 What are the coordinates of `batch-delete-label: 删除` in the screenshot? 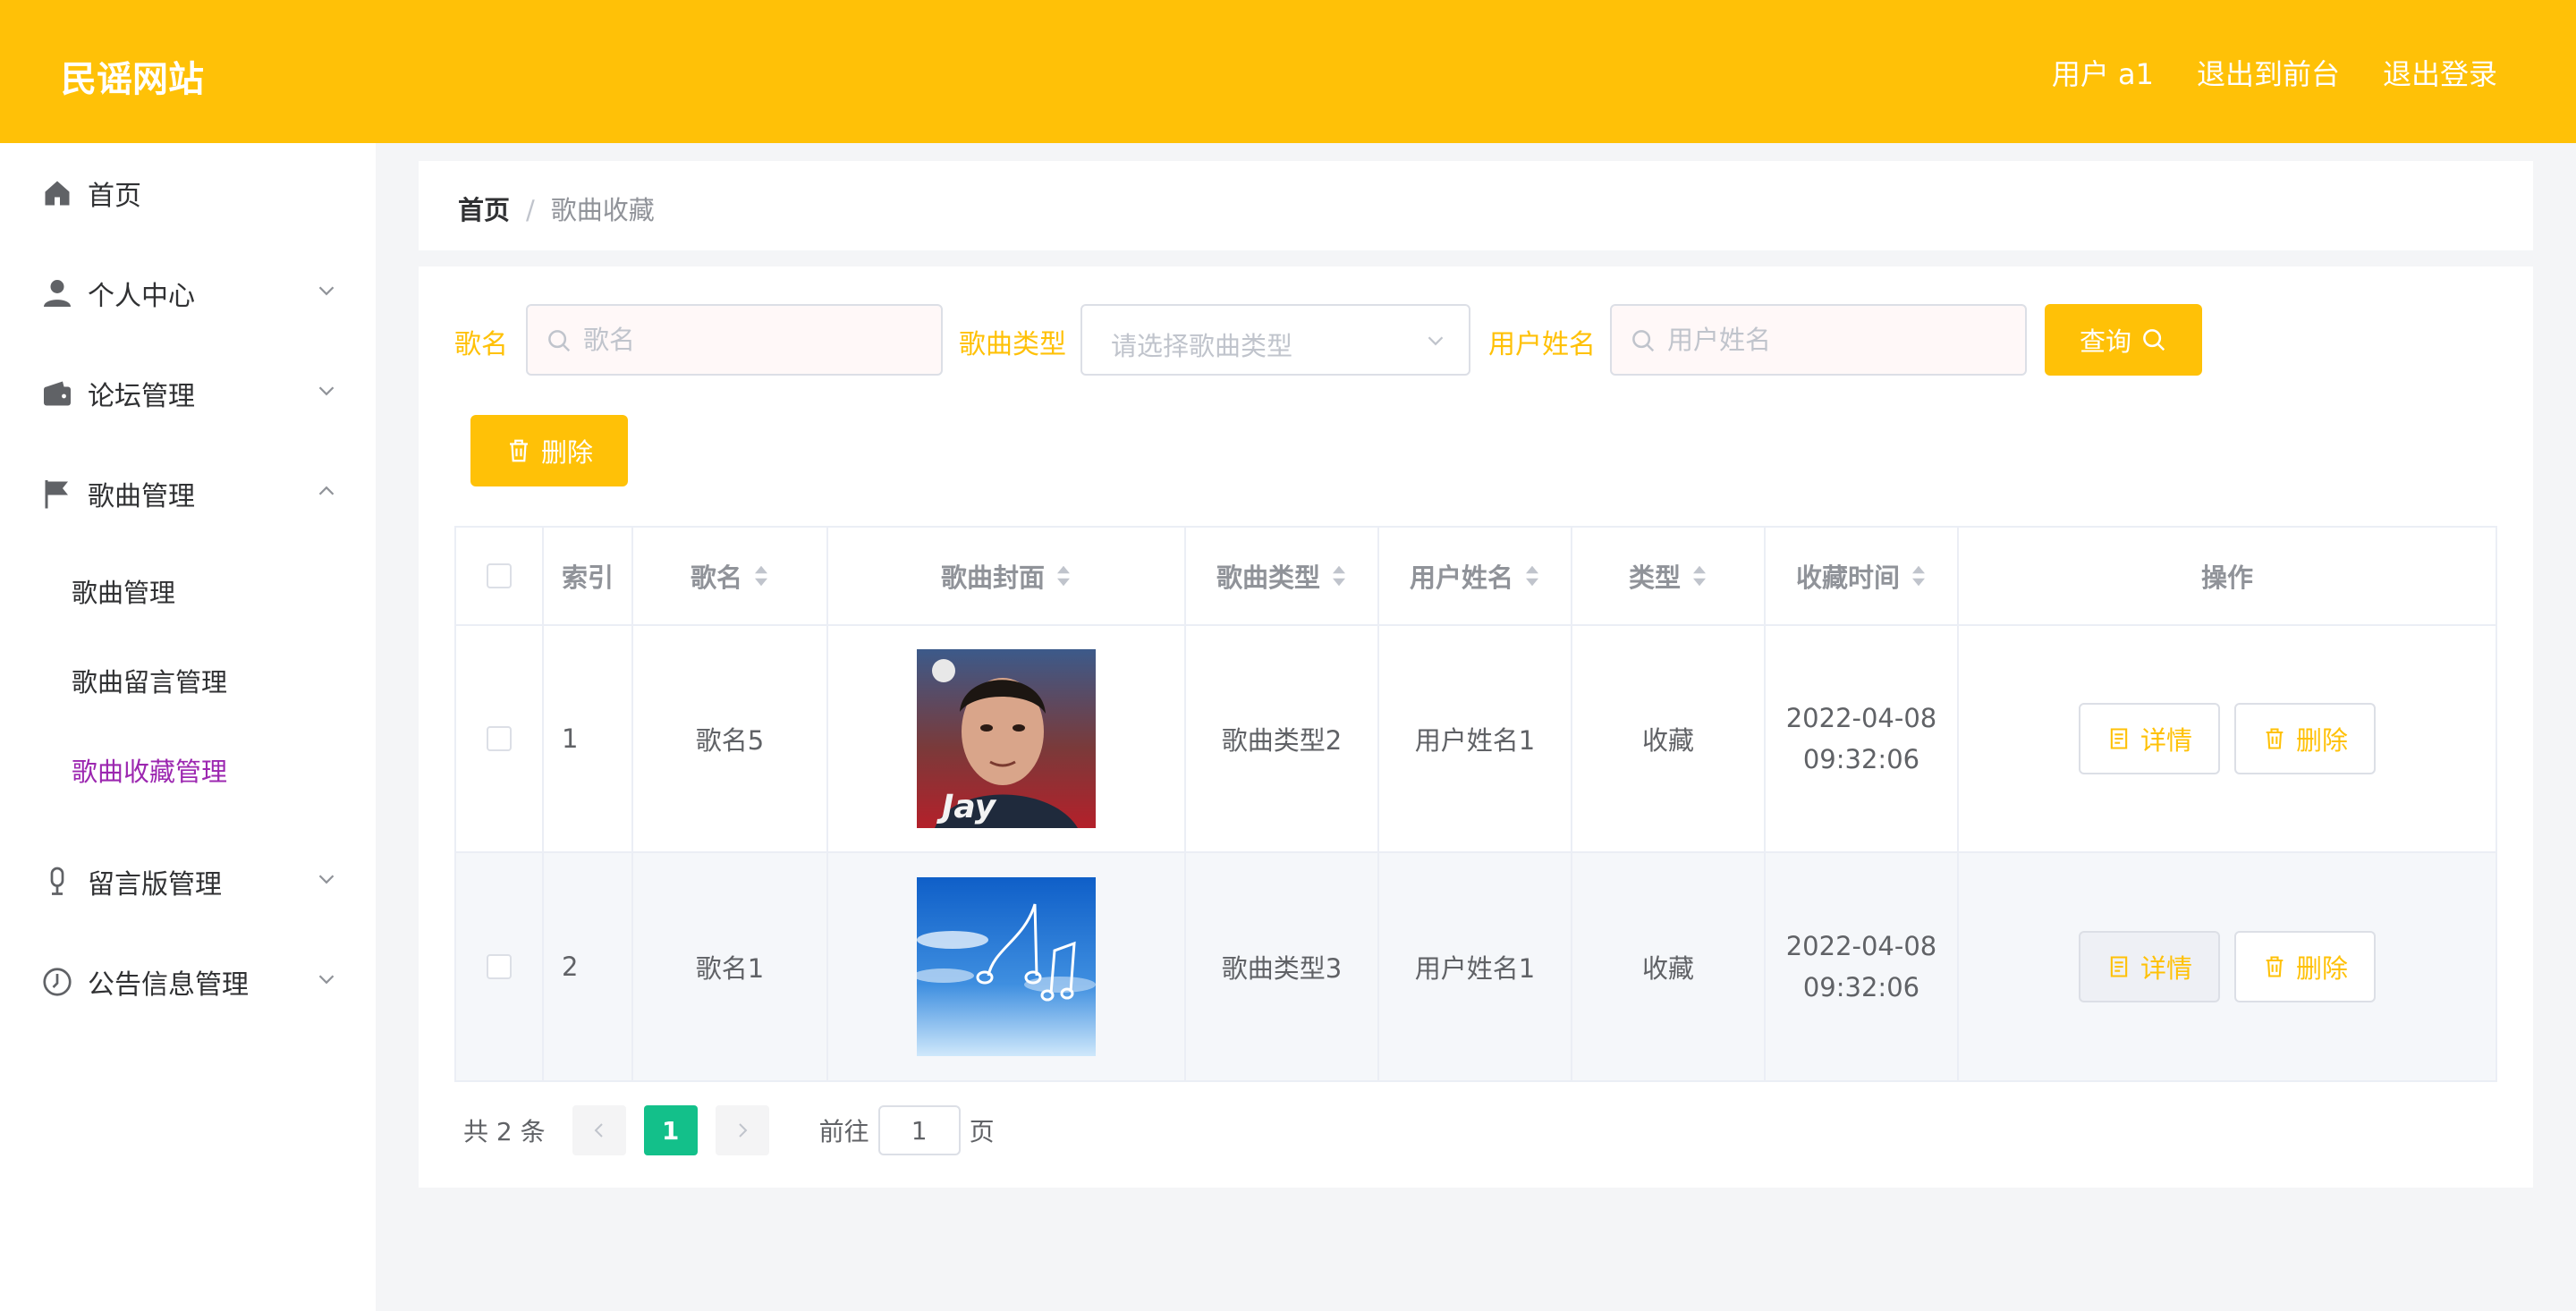 It's located at (566, 452).